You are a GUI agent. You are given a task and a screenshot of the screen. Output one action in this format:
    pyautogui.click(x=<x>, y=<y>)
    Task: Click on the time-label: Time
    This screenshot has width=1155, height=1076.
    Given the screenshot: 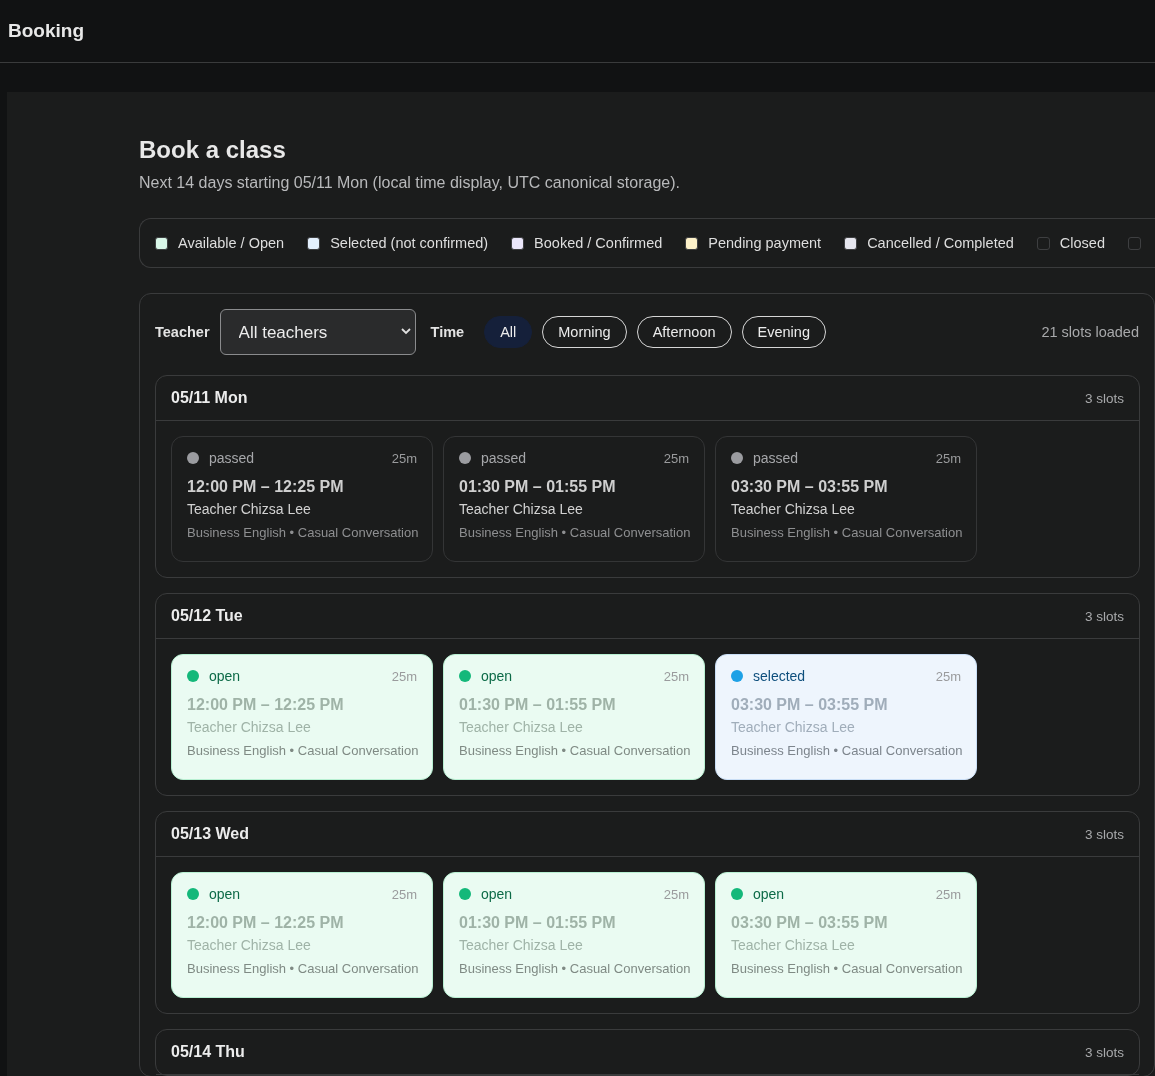 What is the action you would take?
    pyautogui.click(x=447, y=332)
    